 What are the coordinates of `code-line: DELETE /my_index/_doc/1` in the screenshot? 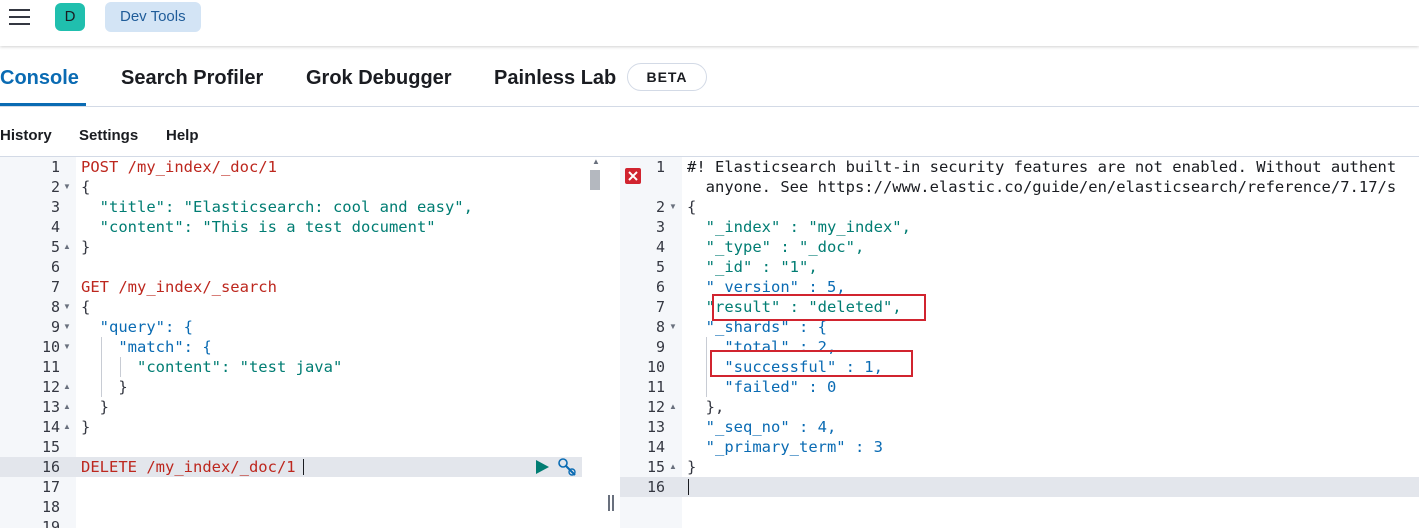 It's located at (188, 467).